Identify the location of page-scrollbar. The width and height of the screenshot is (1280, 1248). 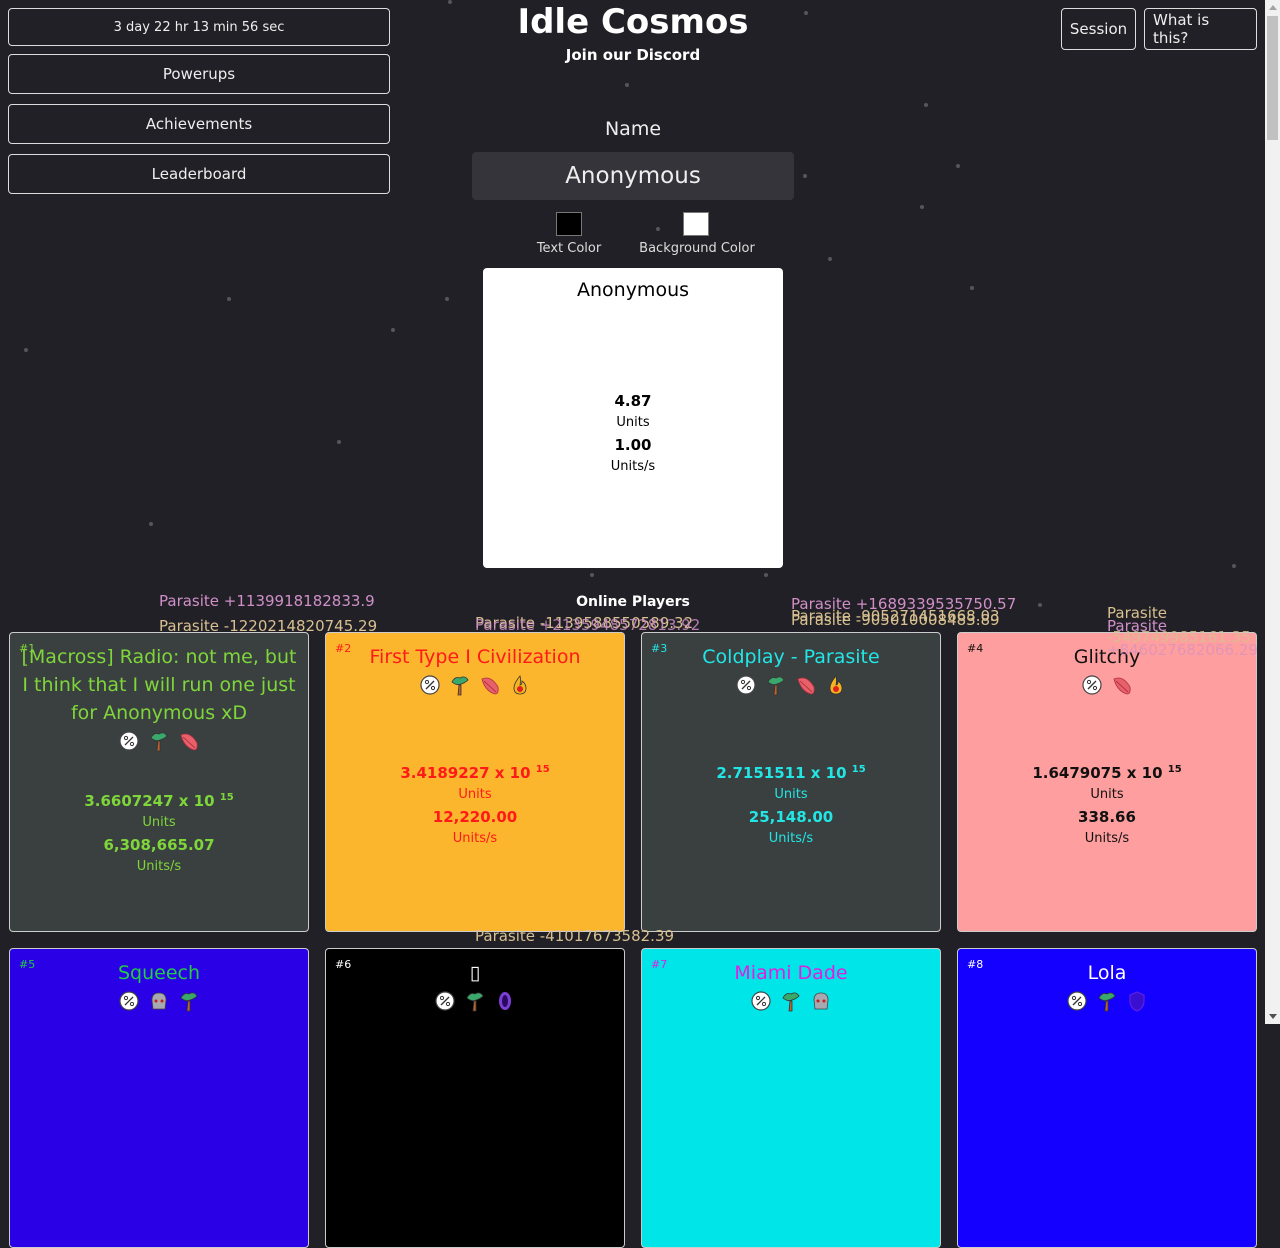
(1272, 512).